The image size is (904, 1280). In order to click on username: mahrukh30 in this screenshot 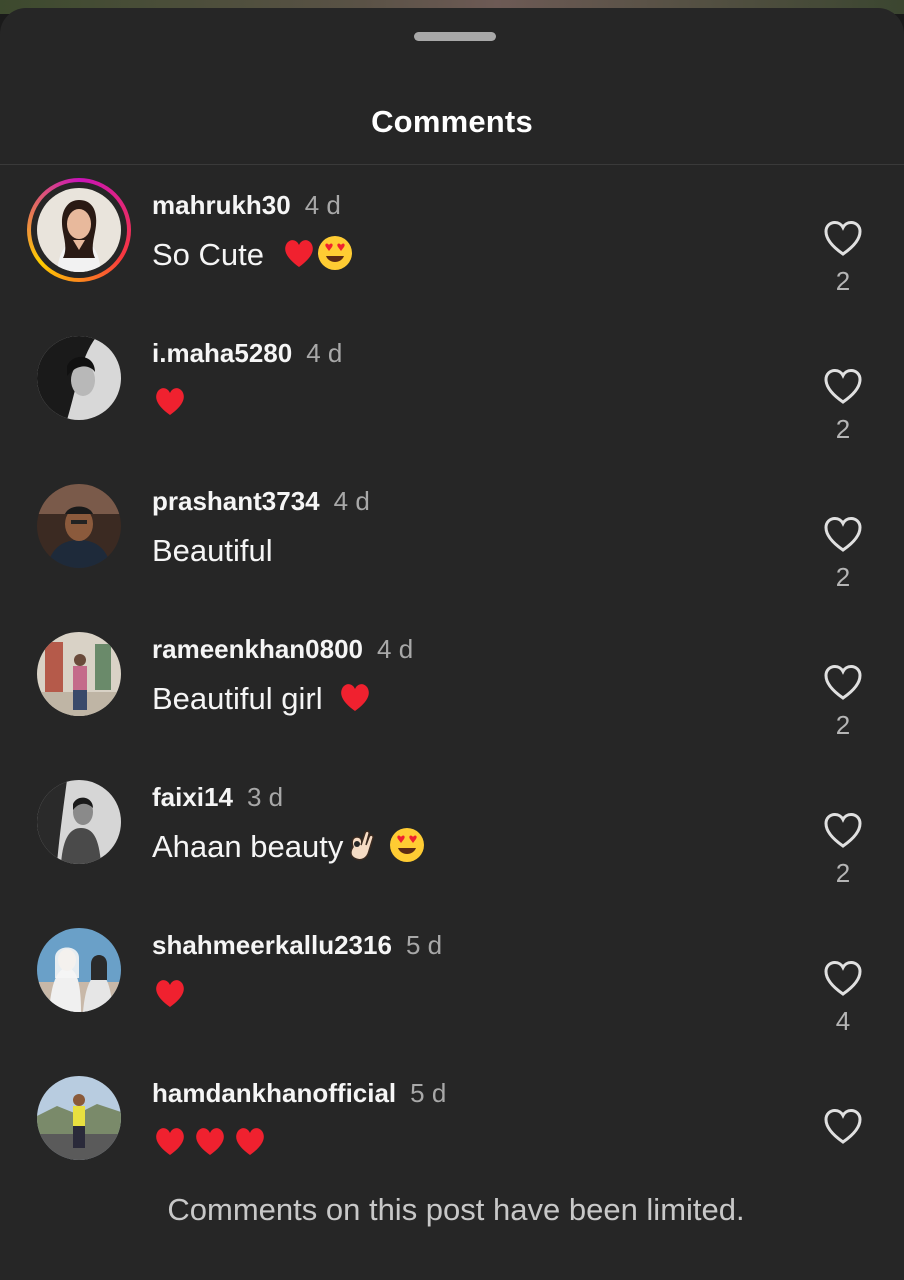, I will do `click(221, 205)`.